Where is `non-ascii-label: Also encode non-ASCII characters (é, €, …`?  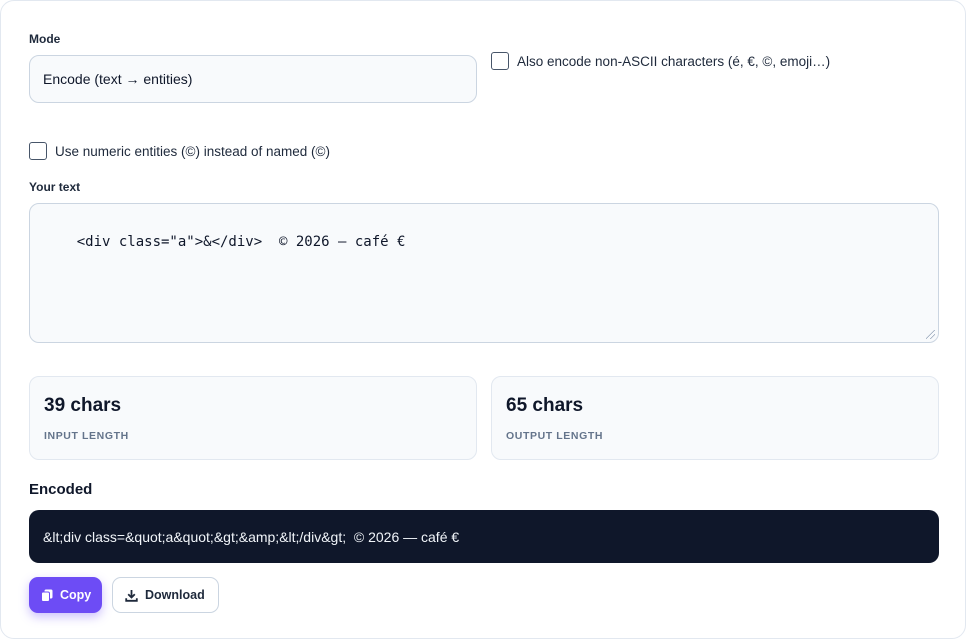 non-ascii-label: Also encode non-ASCII characters (é, €, … is located at coordinates (674, 61).